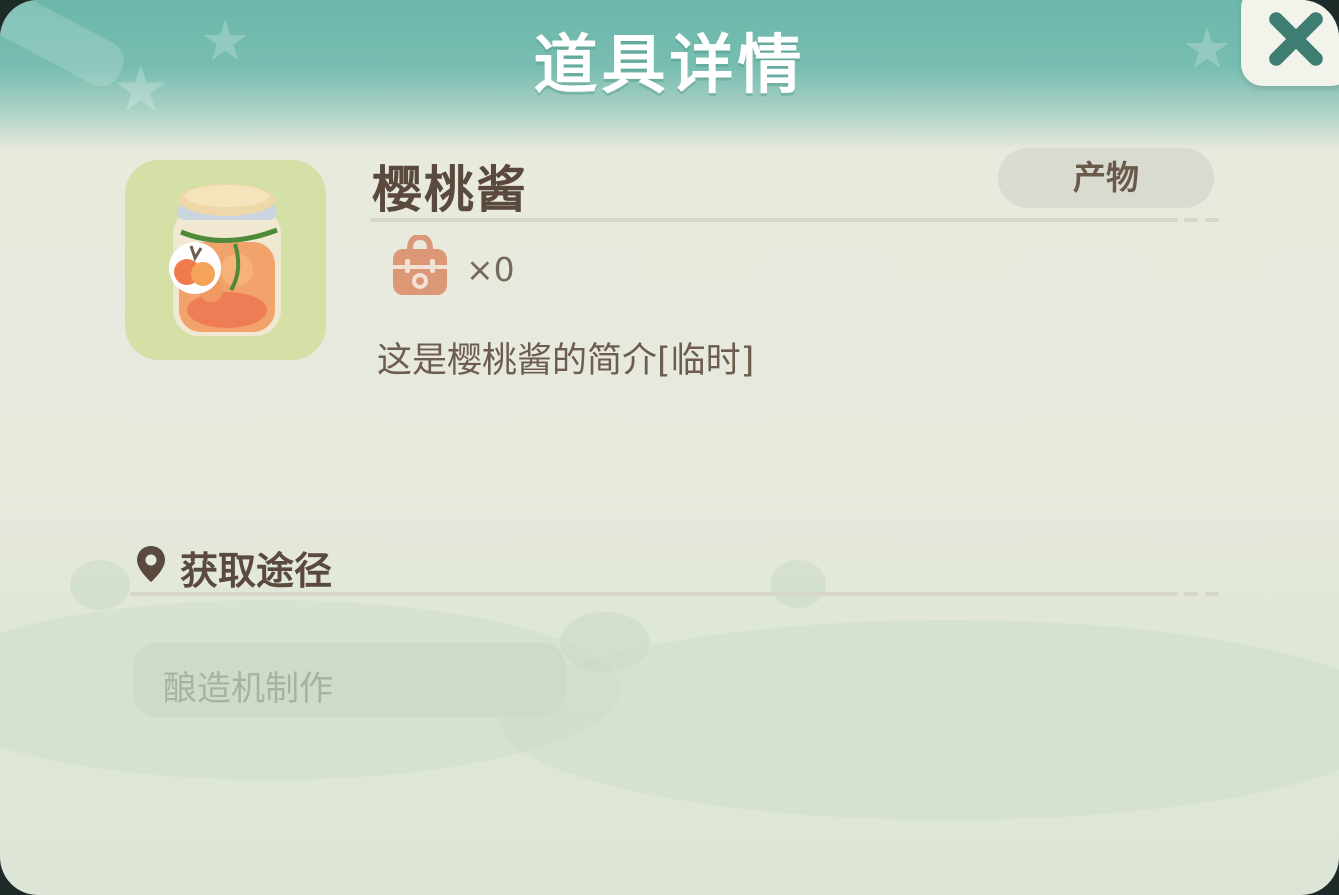 The width and height of the screenshot is (1339, 895). Describe the element at coordinates (490, 269) in the screenshot. I see `owned-count: ×0` at that location.